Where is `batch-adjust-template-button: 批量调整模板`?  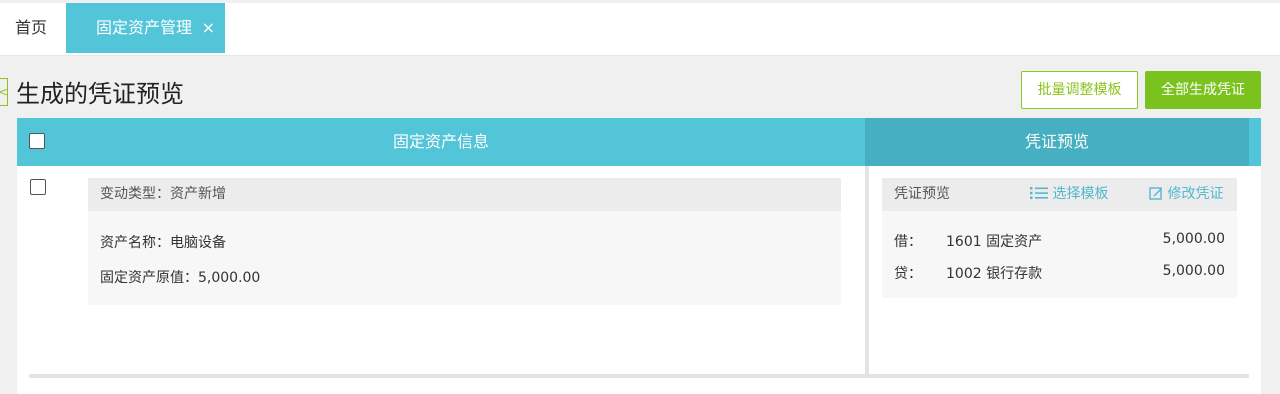 batch-adjust-template-button: 批量调整模板 is located at coordinates (1079, 90).